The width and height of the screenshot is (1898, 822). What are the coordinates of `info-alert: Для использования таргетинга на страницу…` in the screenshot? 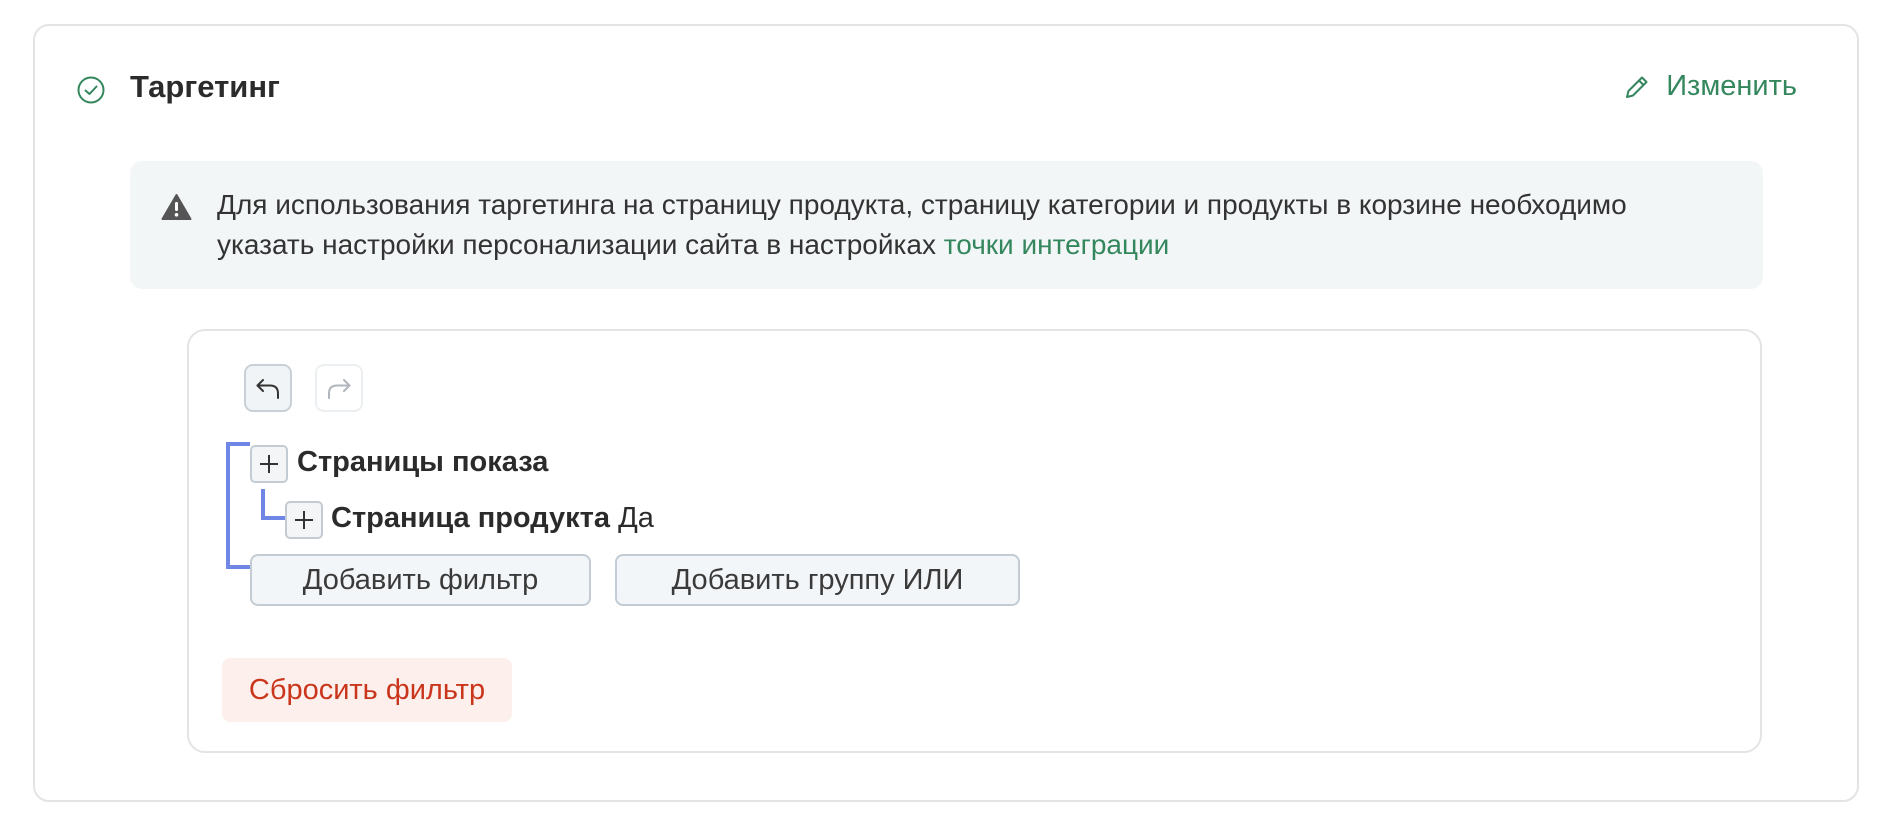 It's located at (946, 225).